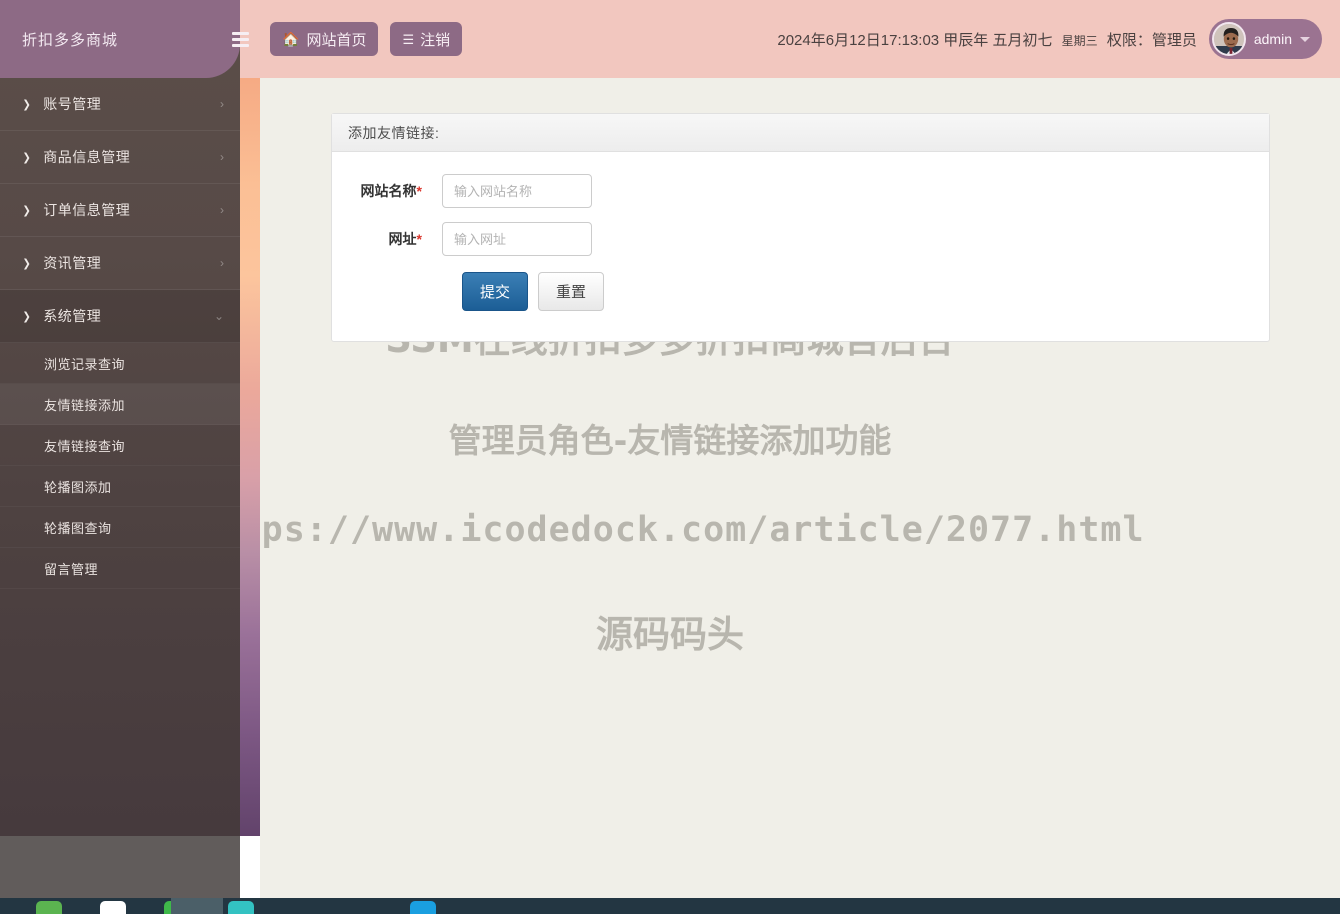 This screenshot has height=914, width=1340. Describe the element at coordinates (218, 316) in the screenshot. I see `angle-down-icon: ⌄` at that location.